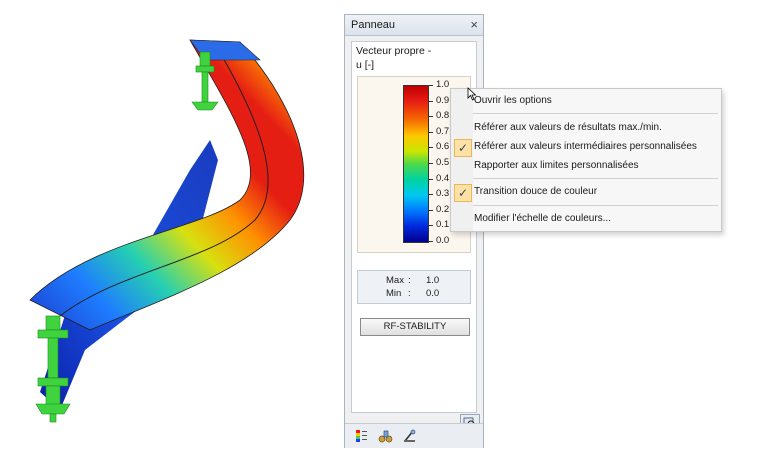 The width and height of the screenshot is (760, 474). What do you see at coordinates (433, 293) in the screenshot?
I see `min-value: 0.0` at bounding box center [433, 293].